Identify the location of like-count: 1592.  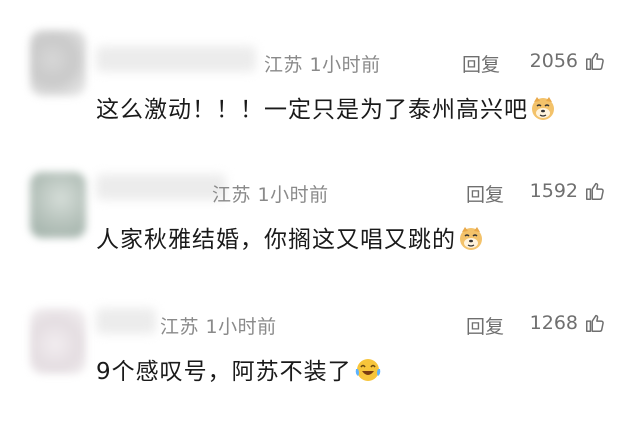
(553, 191).